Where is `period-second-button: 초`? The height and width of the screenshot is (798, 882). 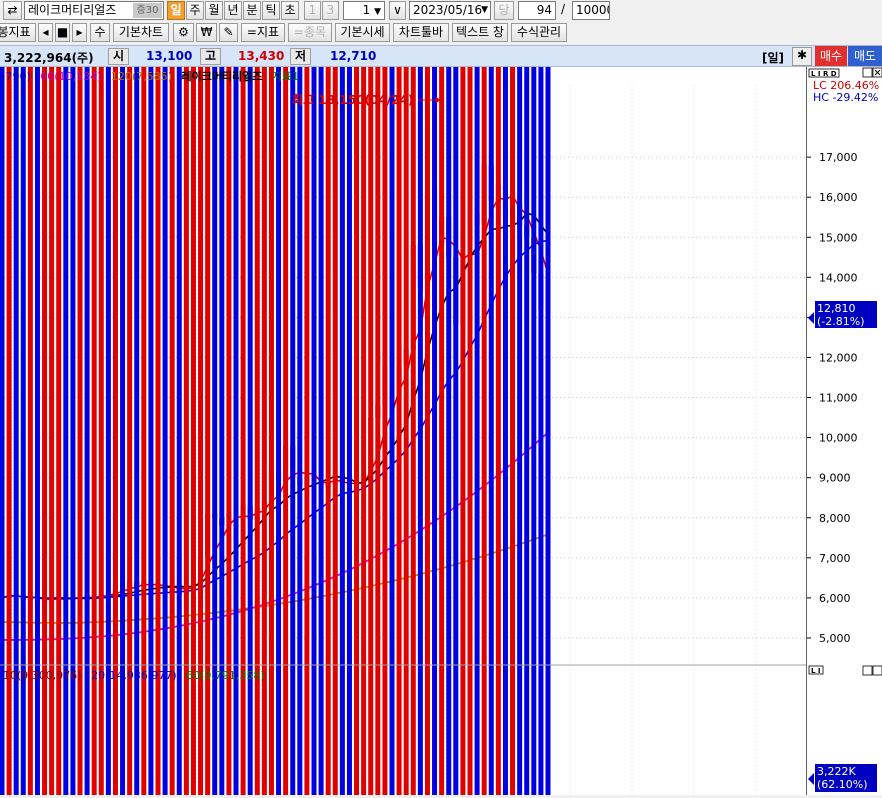
period-second-button: 초 is located at coordinates (290, 10).